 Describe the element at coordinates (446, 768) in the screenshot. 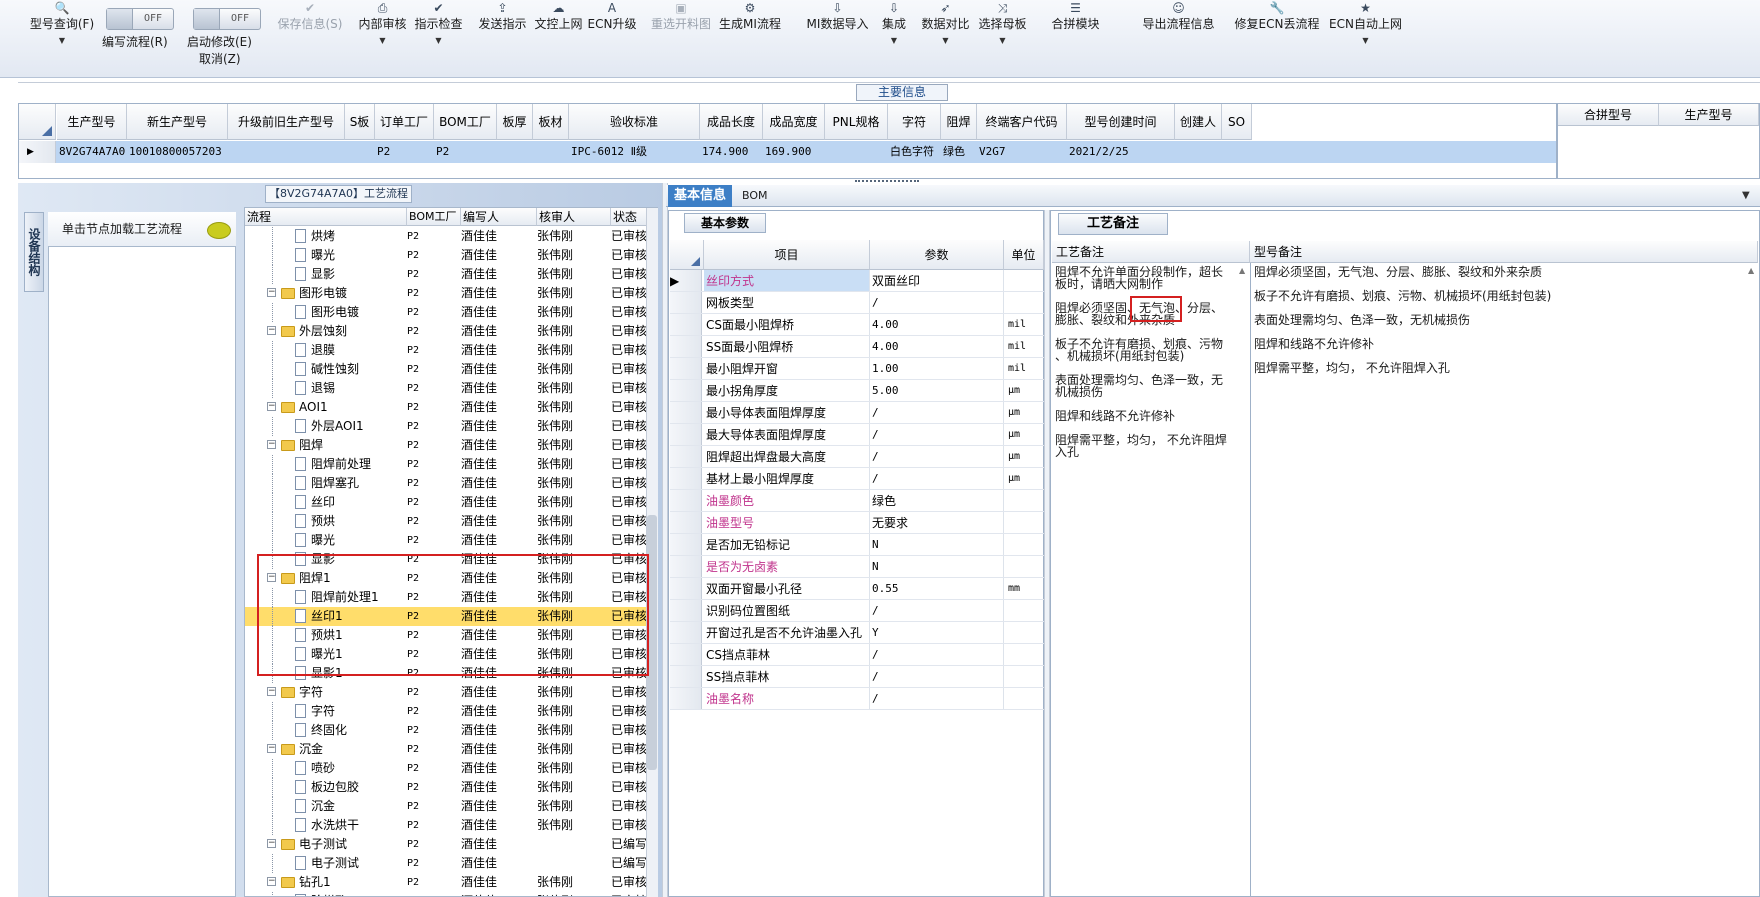

I see `tree-row: 喷砂 P2 酒佳佳 张伟刚 已审核` at that location.